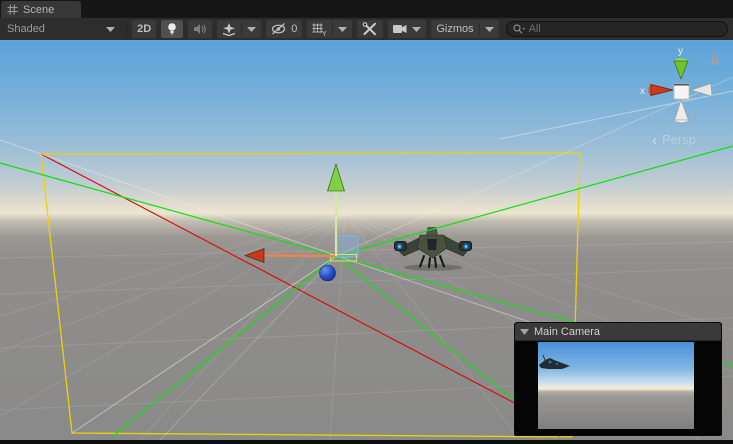 Image resolution: width=733 pixels, height=444 pixels. What do you see at coordinates (534, 29) in the screenshot?
I see `search-placeholder: All` at bounding box center [534, 29].